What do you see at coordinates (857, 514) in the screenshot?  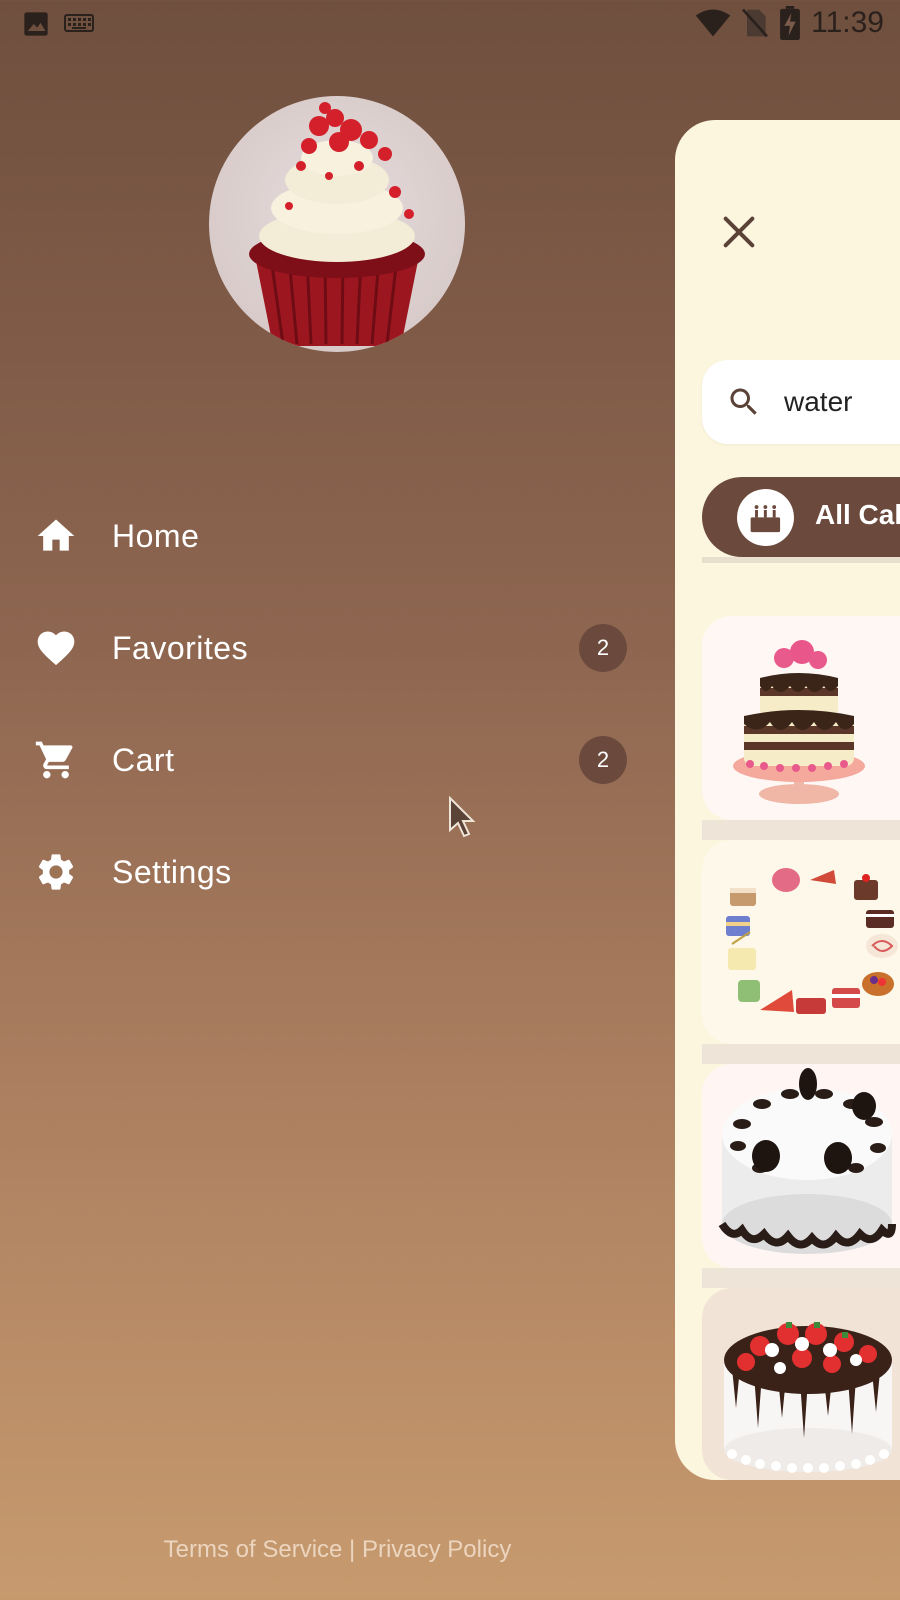 I see `category-chip-label: All Cakes` at bounding box center [857, 514].